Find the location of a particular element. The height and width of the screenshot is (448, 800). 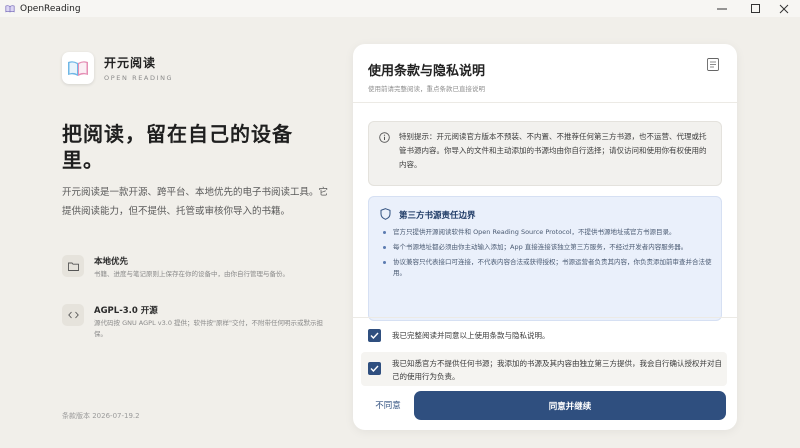

card-subtitle: 使用前请完整阅读，重点条款已直接说明 is located at coordinates (426, 89).